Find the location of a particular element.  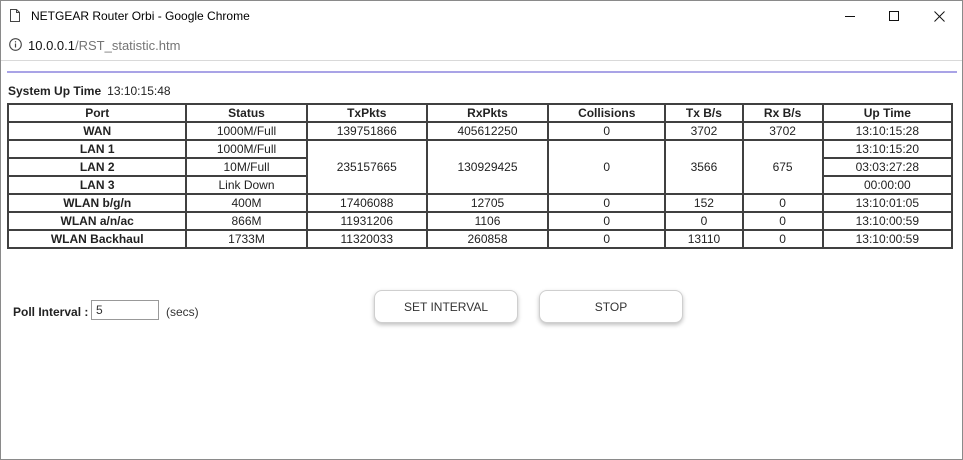

cell-txbs: 13110 is located at coordinates (704, 239).